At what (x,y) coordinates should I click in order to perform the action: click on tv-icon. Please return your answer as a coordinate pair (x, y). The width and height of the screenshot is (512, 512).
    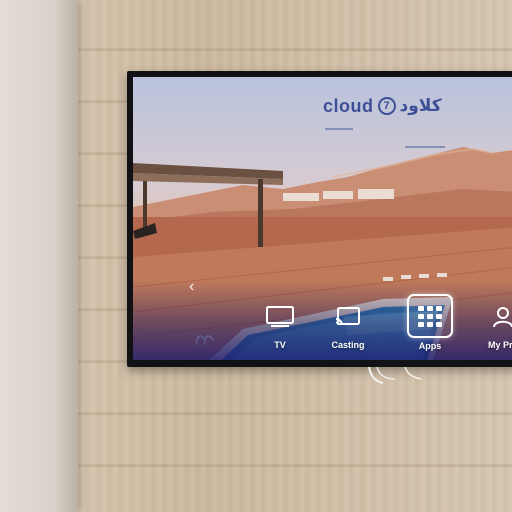
    Looking at the image, I should click on (280, 317).